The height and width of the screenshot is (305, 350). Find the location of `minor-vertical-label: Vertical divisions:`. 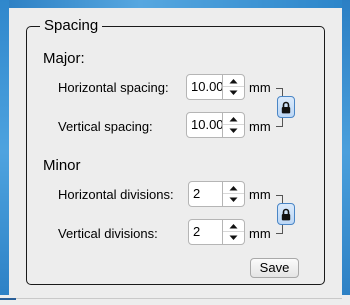

minor-vertical-label: Vertical divisions: is located at coordinates (108, 233).